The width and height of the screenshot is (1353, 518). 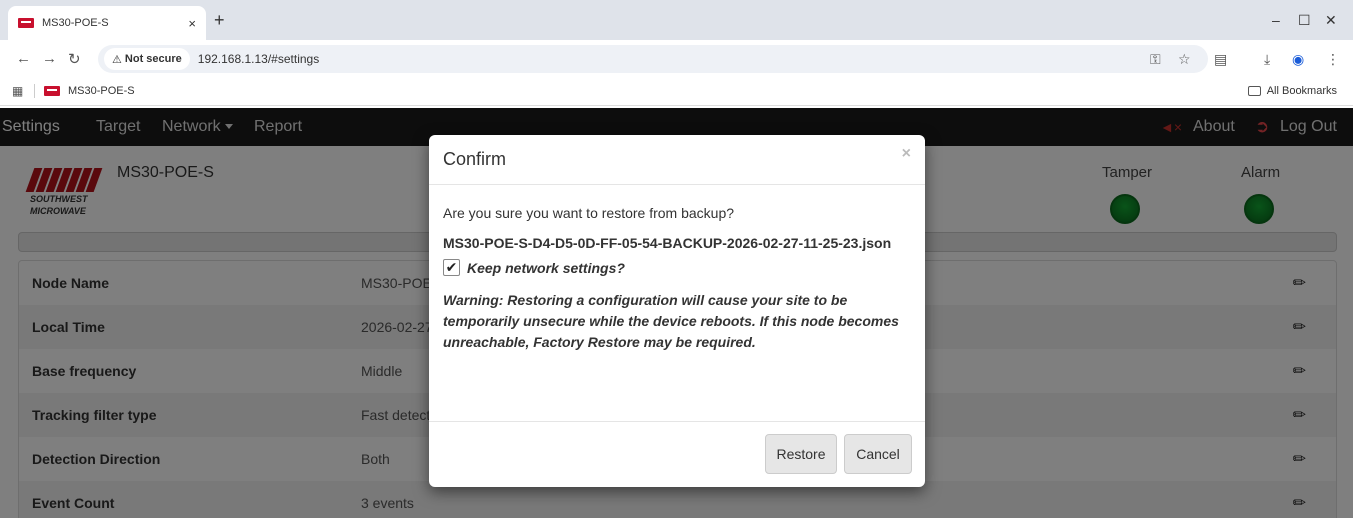 I want to click on folder-icon, so click(x=1254, y=91).